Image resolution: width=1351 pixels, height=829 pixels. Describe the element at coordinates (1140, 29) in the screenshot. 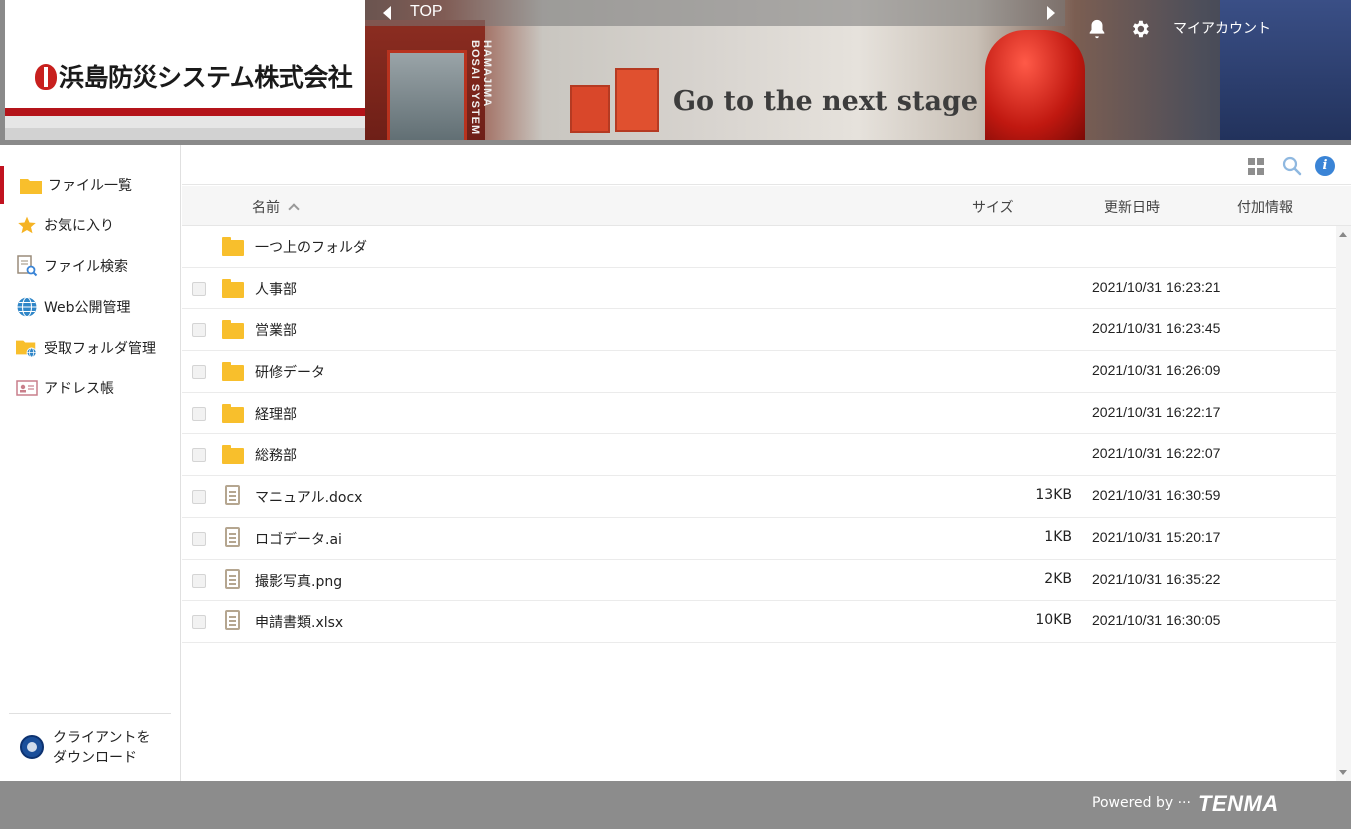

I see `gear-icon` at that location.